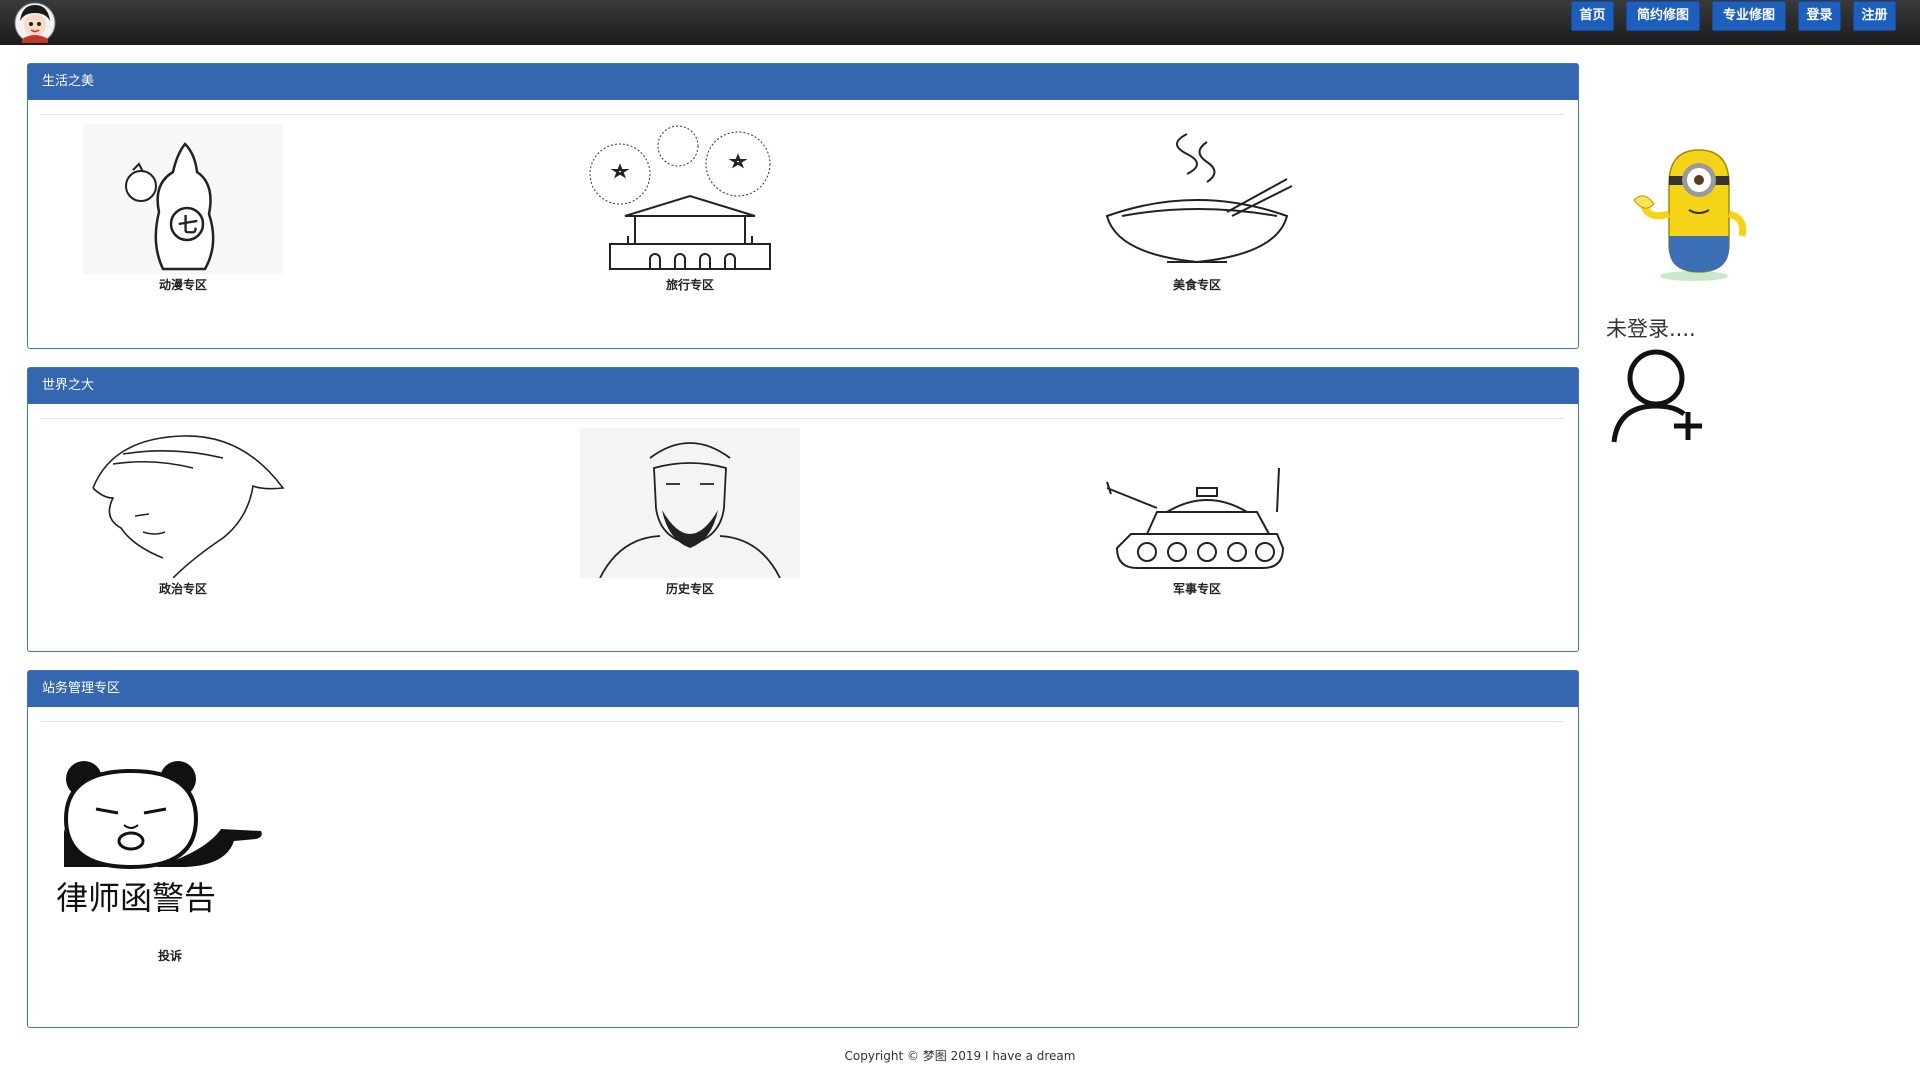 The width and height of the screenshot is (1920, 1080). What do you see at coordinates (689, 285) in the screenshot?
I see `tile-label: 旅行专区` at bounding box center [689, 285].